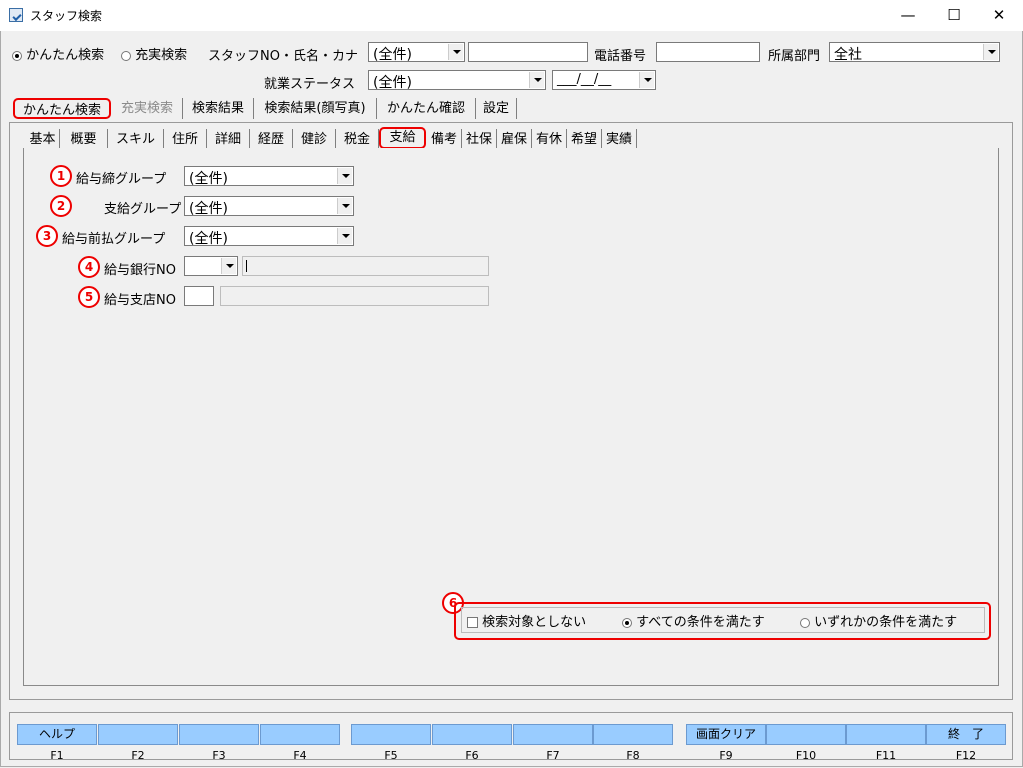  What do you see at coordinates (140, 270) in the screenshot?
I see `bank-no-label: 給与銀行NO` at bounding box center [140, 270].